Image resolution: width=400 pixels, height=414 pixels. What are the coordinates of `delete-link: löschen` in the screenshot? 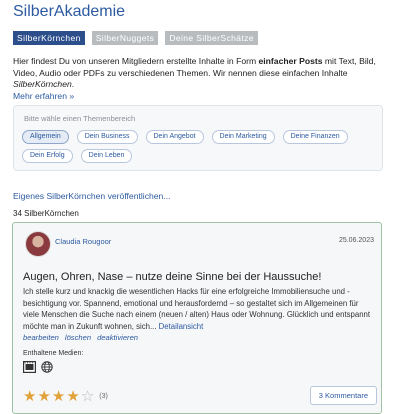 It's located at (78, 337).